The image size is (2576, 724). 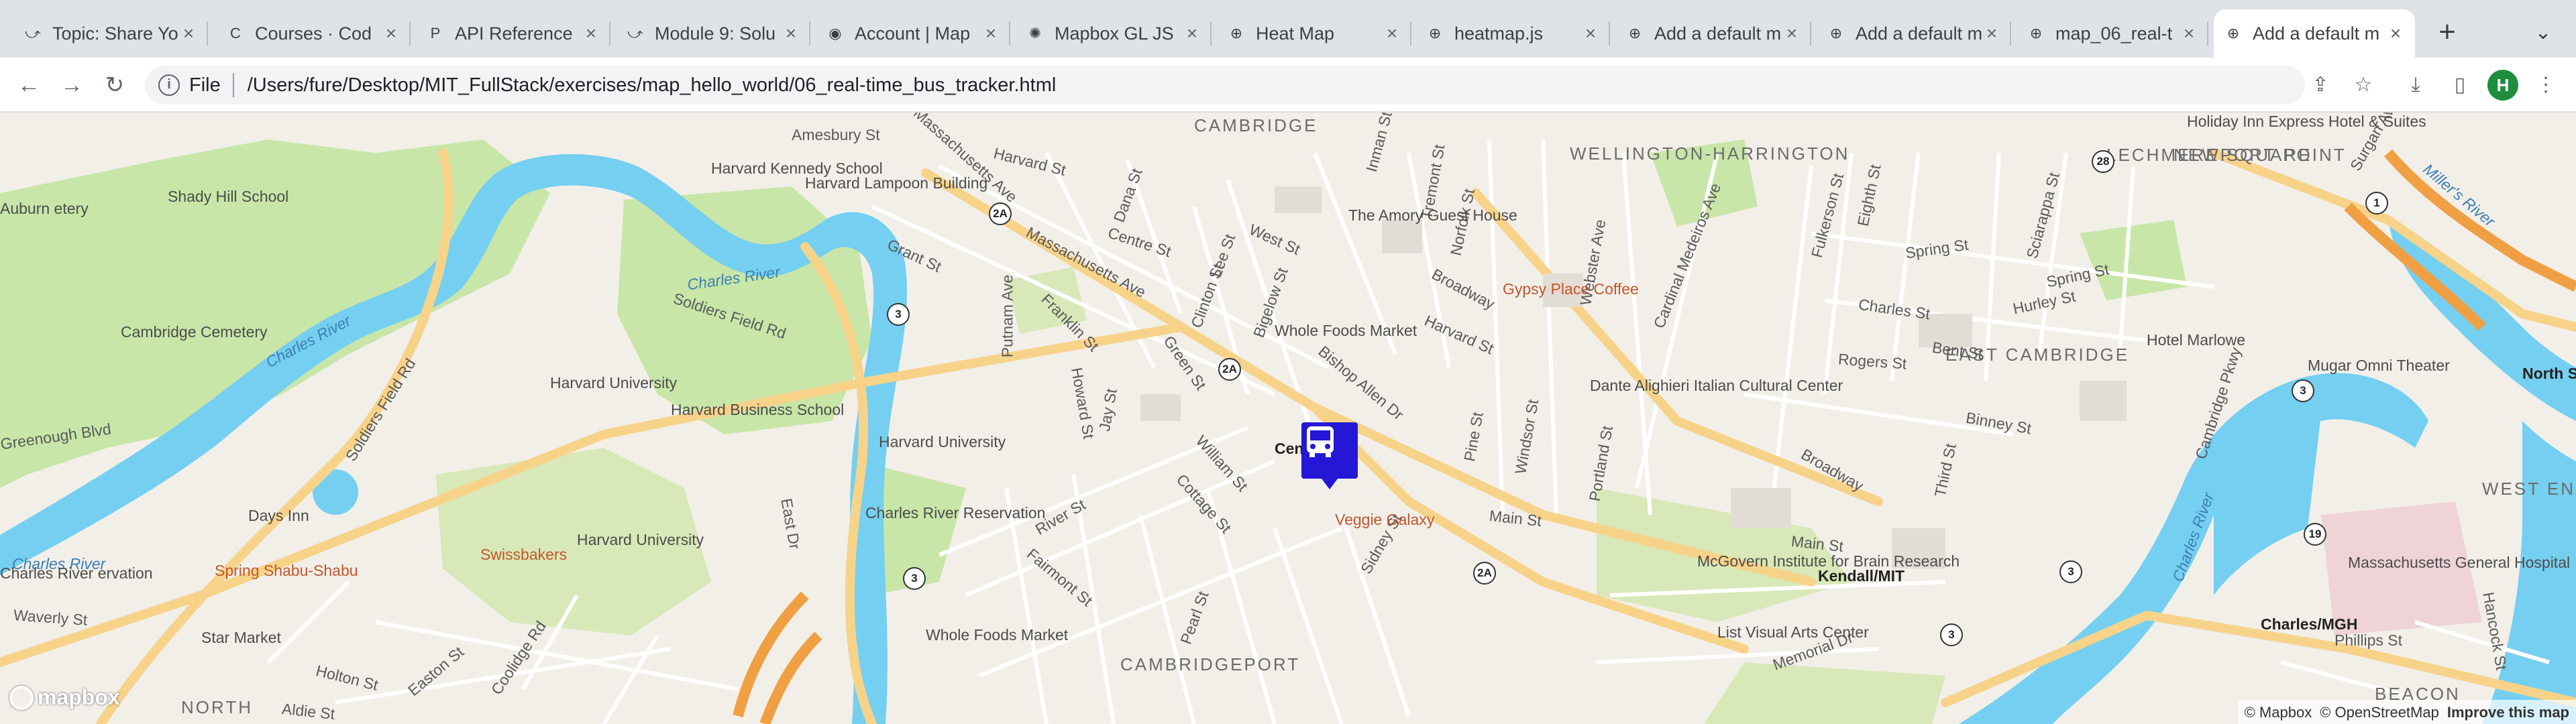 What do you see at coordinates (233, 85) in the screenshot?
I see `address-divider` at bounding box center [233, 85].